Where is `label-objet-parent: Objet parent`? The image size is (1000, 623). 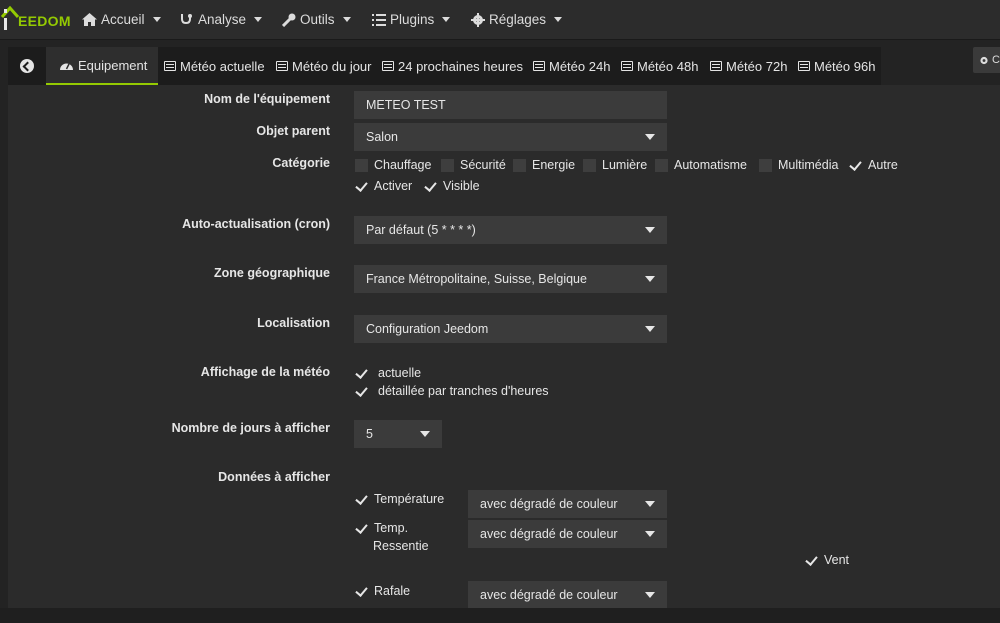
label-objet-parent: Objet parent is located at coordinates (293, 131).